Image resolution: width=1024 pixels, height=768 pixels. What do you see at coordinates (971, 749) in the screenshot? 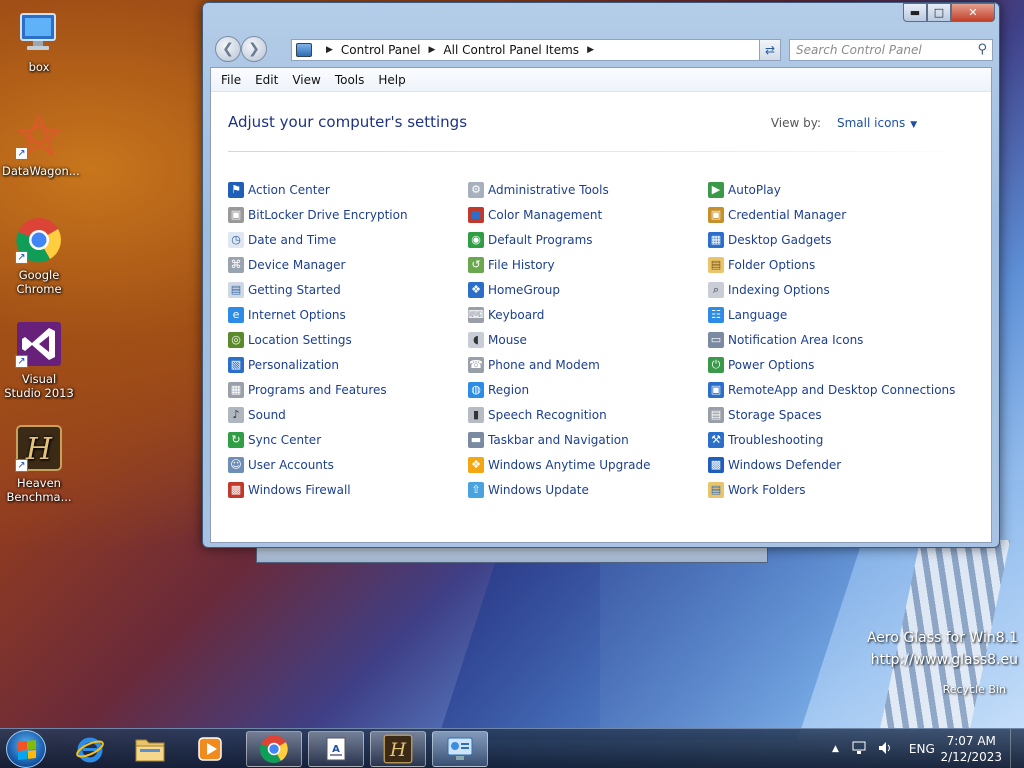
I see `clock: 7:07 AM 2/12/2023` at bounding box center [971, 749].